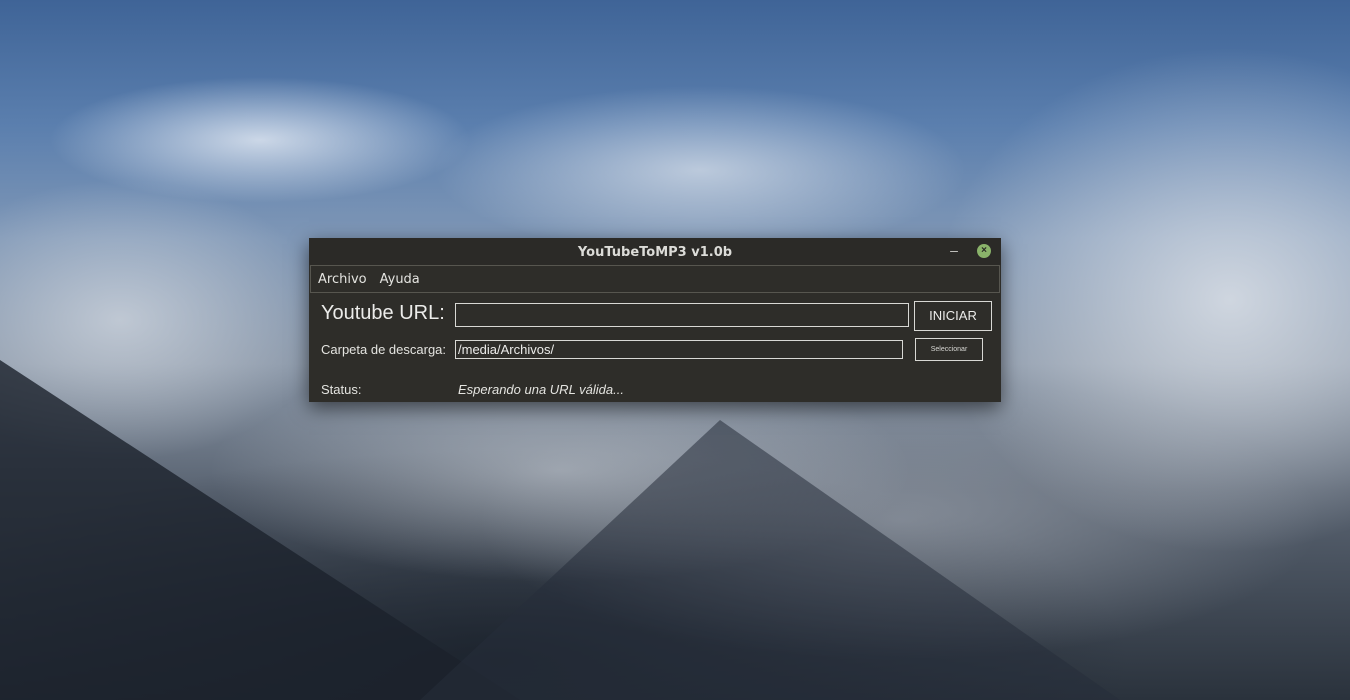  I want to click on url-label: Youtube URL:, so click(383, 313).